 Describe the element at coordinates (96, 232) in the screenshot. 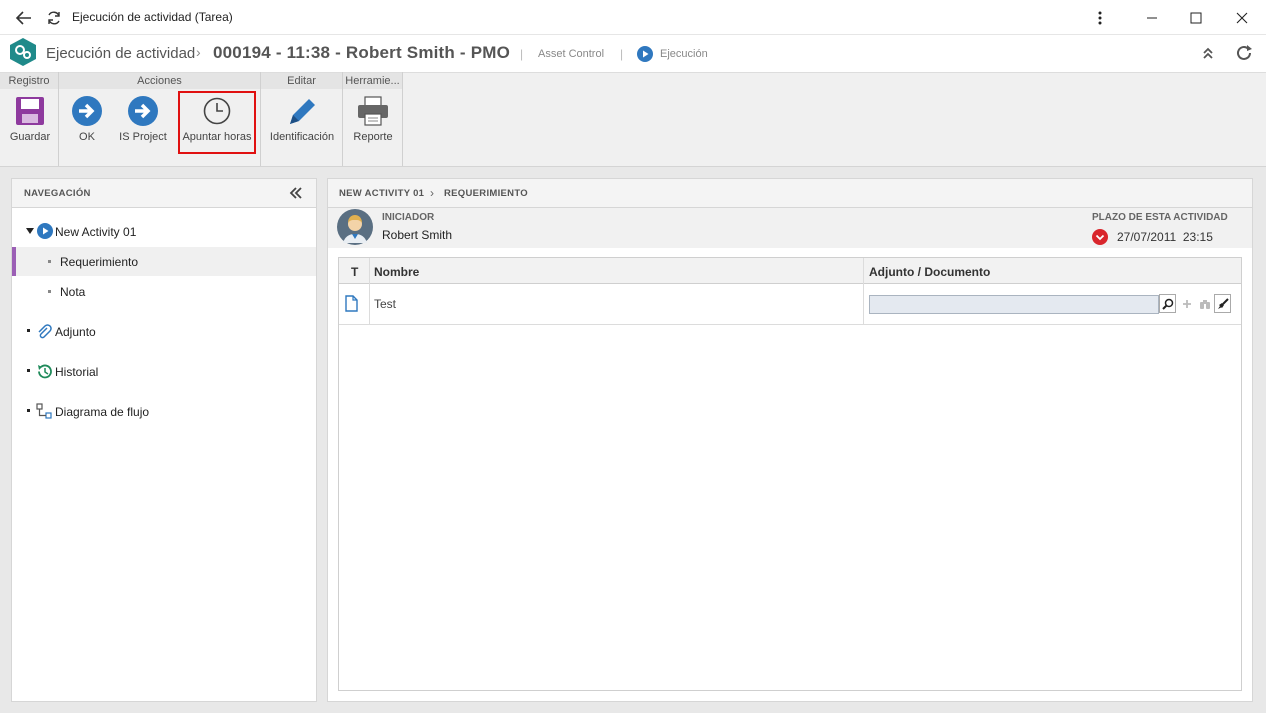

I see `nav-item-activity-label: New Activity 01` at that location.